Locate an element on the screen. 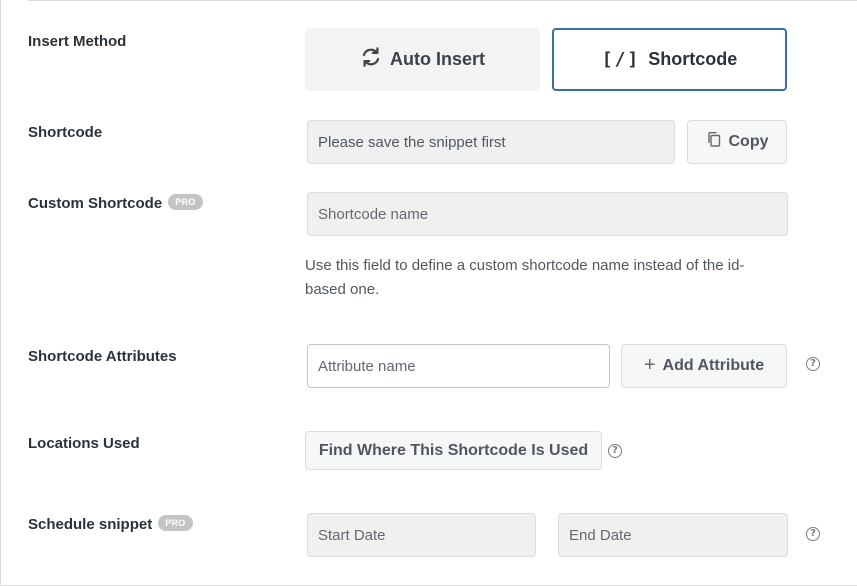 This screenshot has height=586, width=857. find-usage-button: Find Where This Shortcode Is Used is located at coordinates (453, 450).